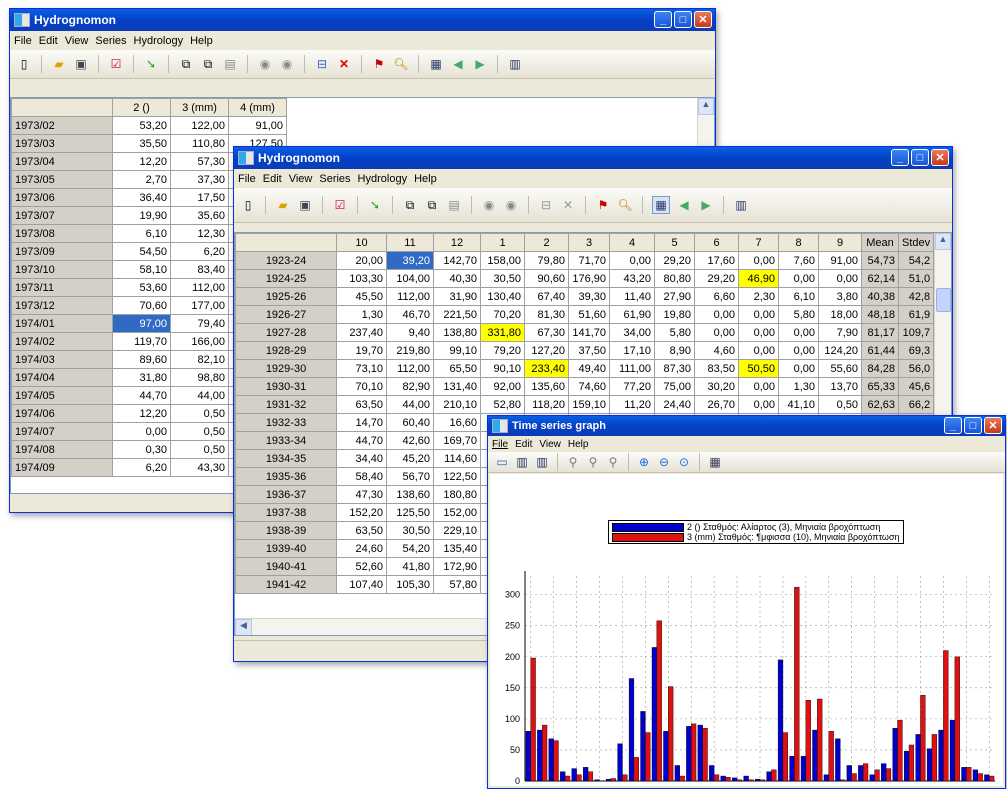  What do you see at coordinates (62, 269) in the screenshot?
I see `row-header: 1973/10` at bounding box center [62, 269].